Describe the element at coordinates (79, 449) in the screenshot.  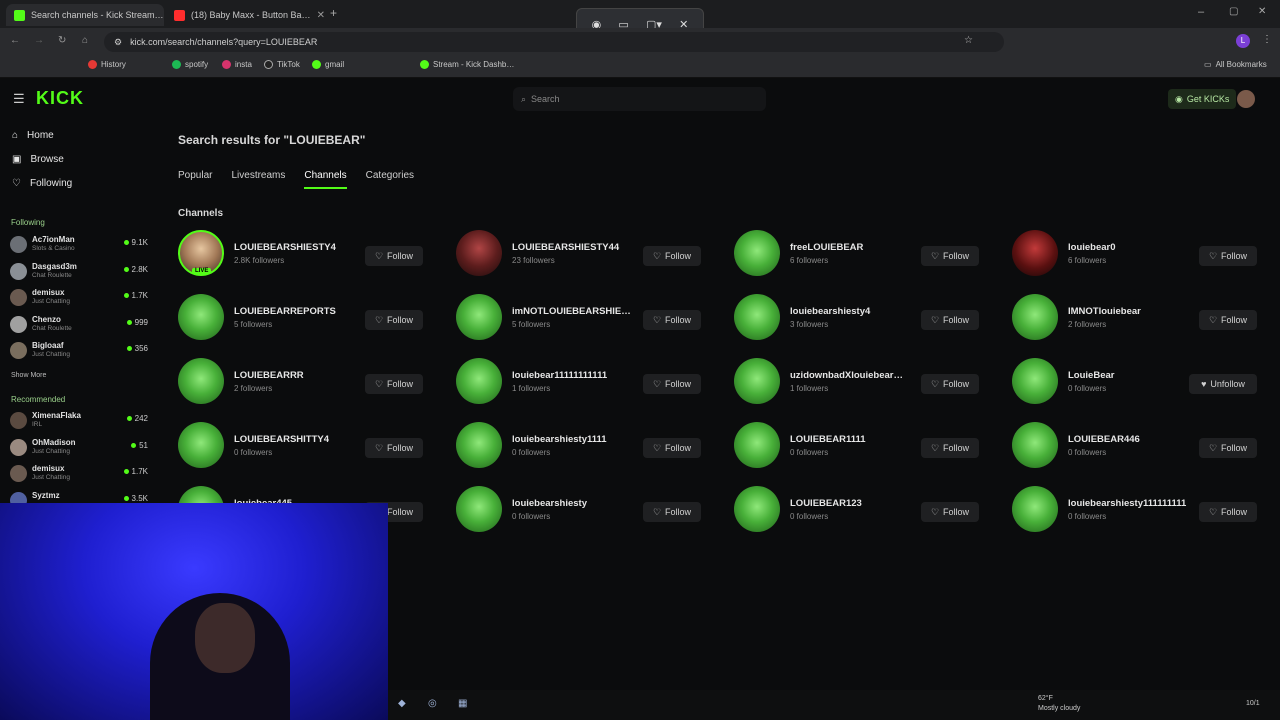
I see `sidebar-channel-item: OhMadison Just Chatting 51` at that location.